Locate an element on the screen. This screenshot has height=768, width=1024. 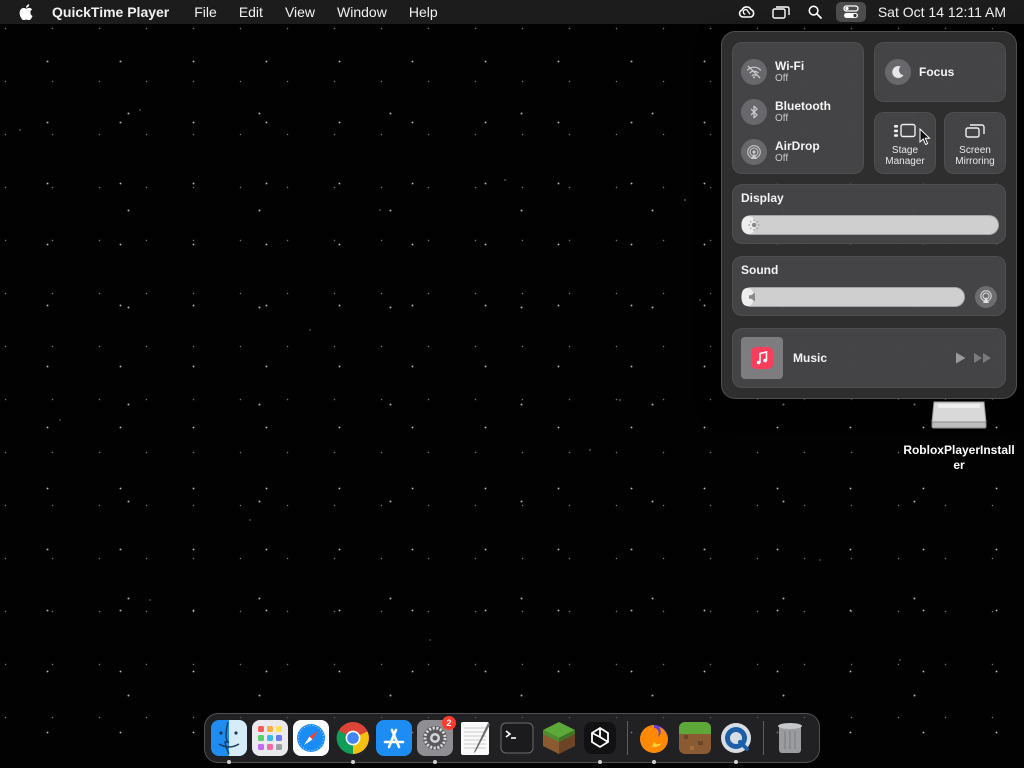
sound-module: Sound is located at coordinates (869, 286).